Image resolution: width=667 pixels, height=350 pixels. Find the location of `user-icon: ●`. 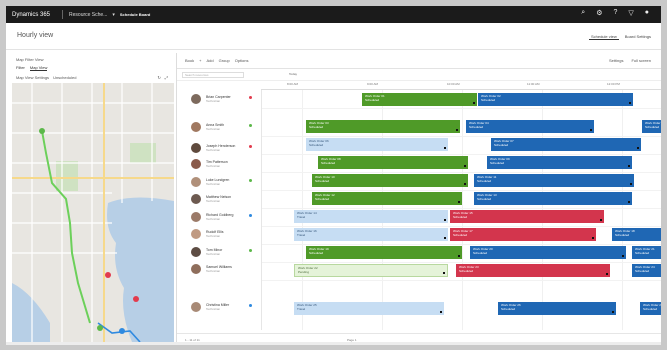

user-icon: ● is located at coordinates (647, 13).